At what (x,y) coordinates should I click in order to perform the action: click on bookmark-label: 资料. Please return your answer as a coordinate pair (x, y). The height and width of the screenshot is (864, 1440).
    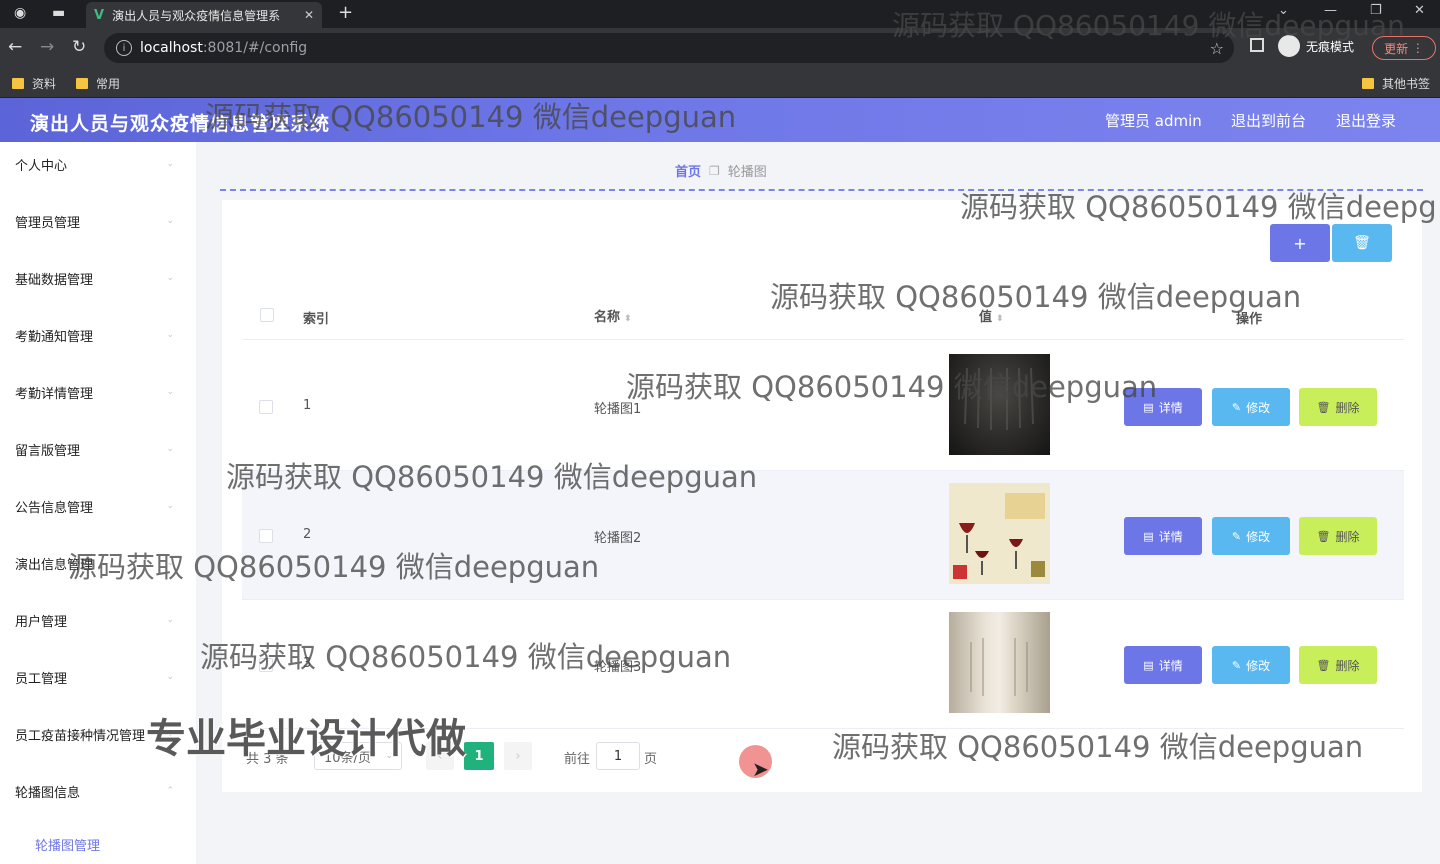
    Looking at the image, I should click on (44, 84).